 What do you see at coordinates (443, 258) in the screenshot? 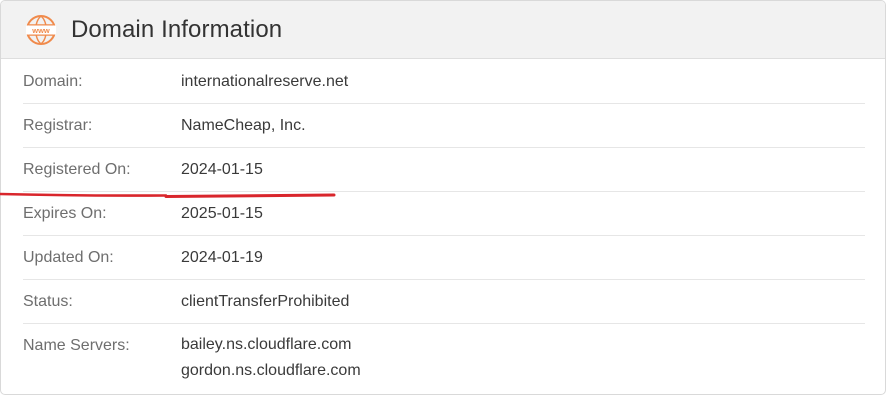
I see `row-updated-on: Updated On: 2024-01-19` at bounding box center [443, 258].